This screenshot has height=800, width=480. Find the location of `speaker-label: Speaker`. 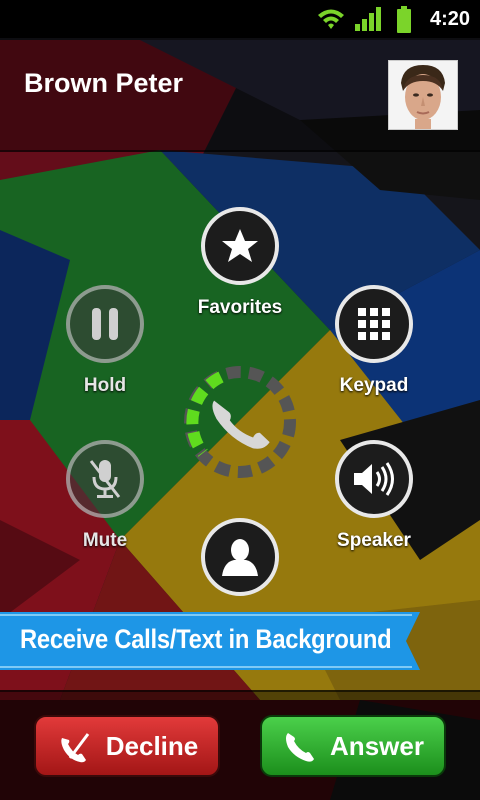

speaker-label: Speaker is located at coordinates (374, 540).